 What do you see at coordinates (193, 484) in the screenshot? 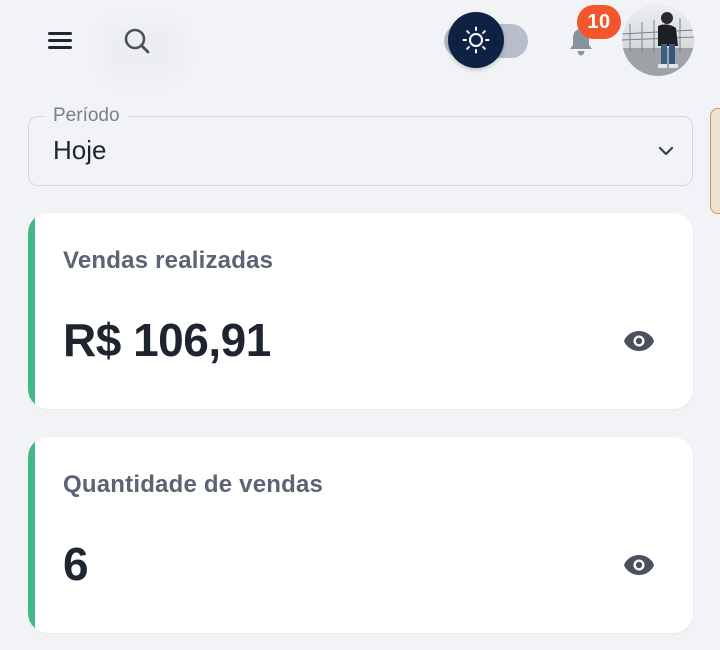
I see `card-title: Quantidade de vendas` at bounding box center [193, 484].